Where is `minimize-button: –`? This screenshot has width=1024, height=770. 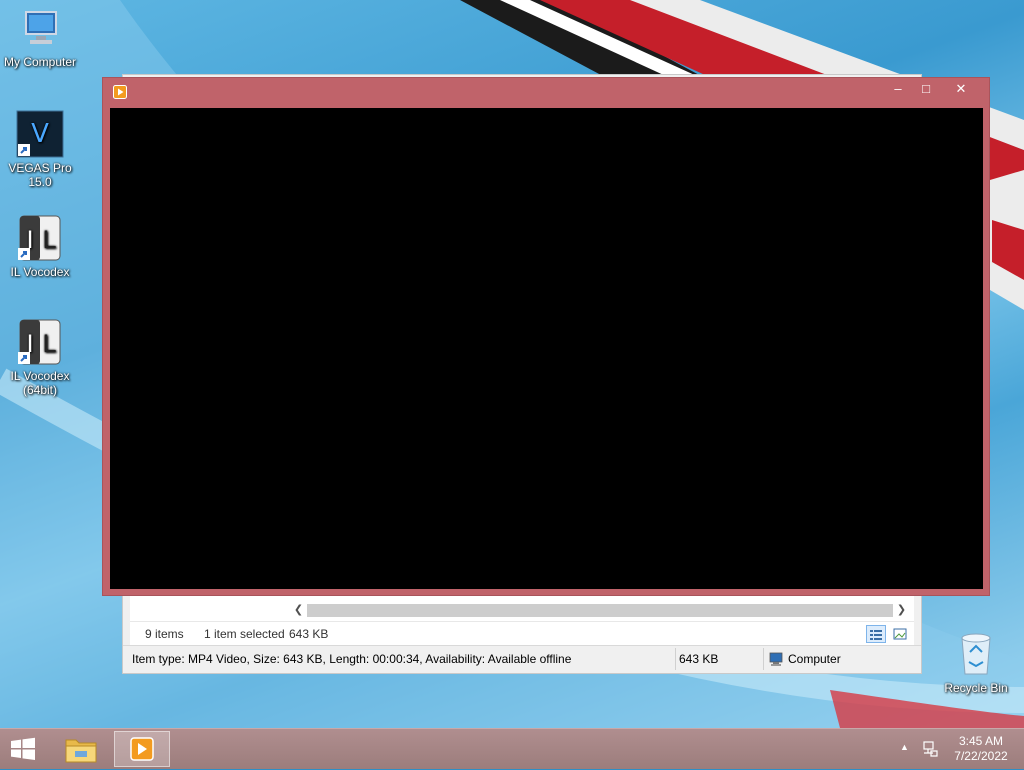 minimize-button: – is located at coordinates (898, 89).